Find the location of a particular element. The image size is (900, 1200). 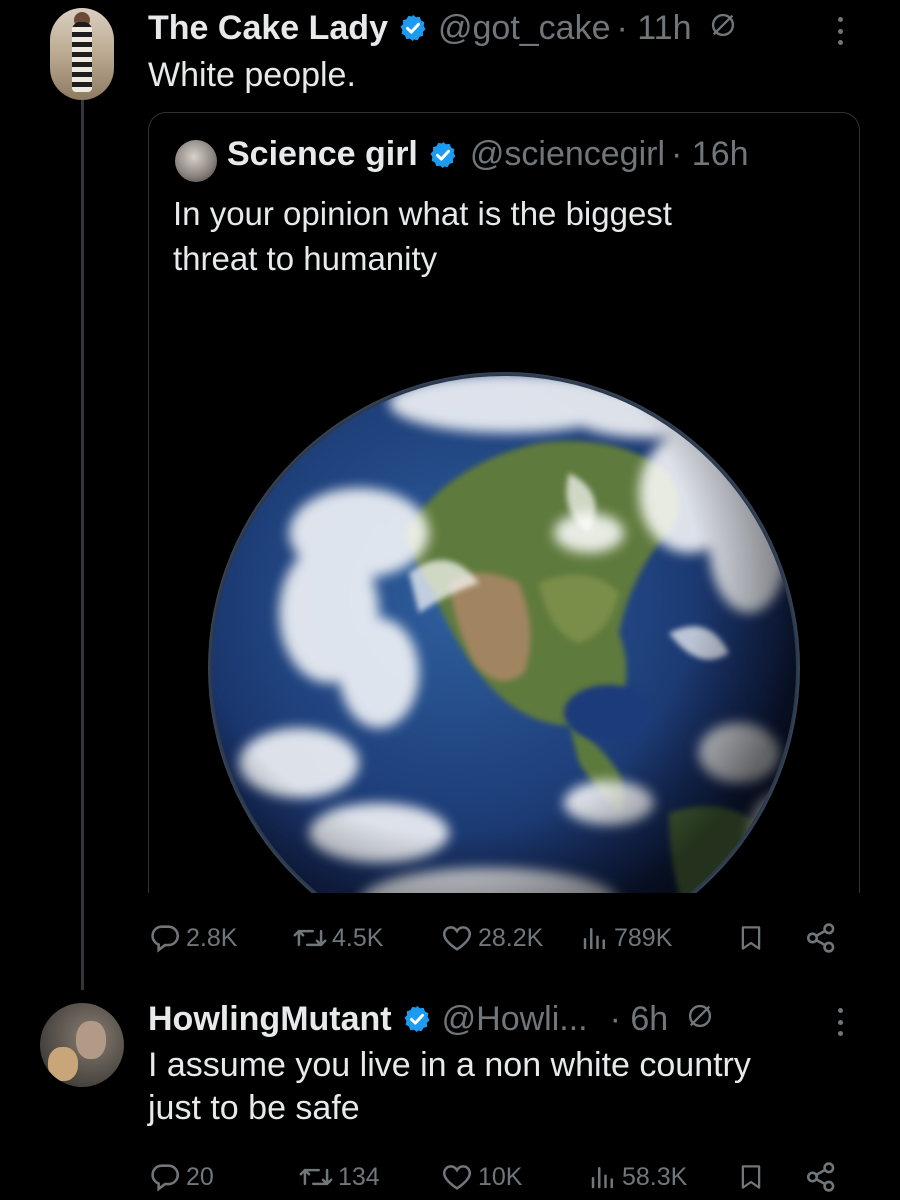

avatar-figure is located at coordinates (82, 57).